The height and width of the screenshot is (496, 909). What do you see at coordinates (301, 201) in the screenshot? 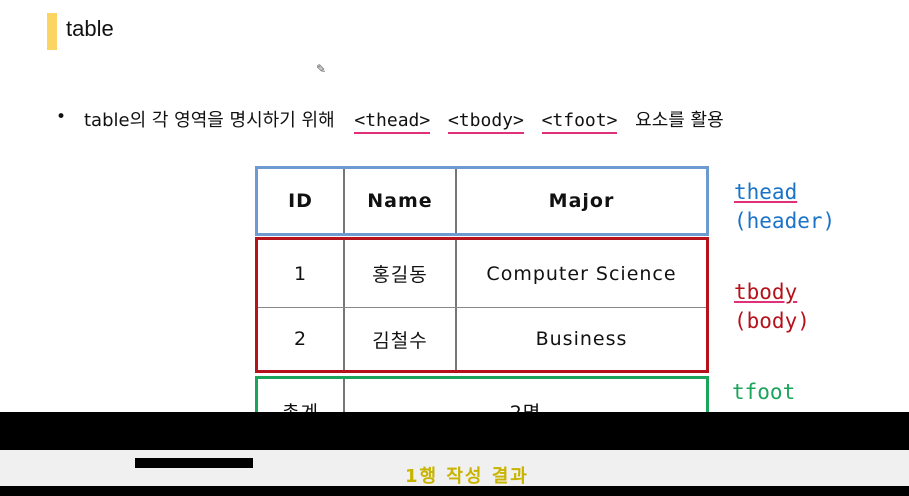
I see `header-id: ID` at bounding box center [301, 201].